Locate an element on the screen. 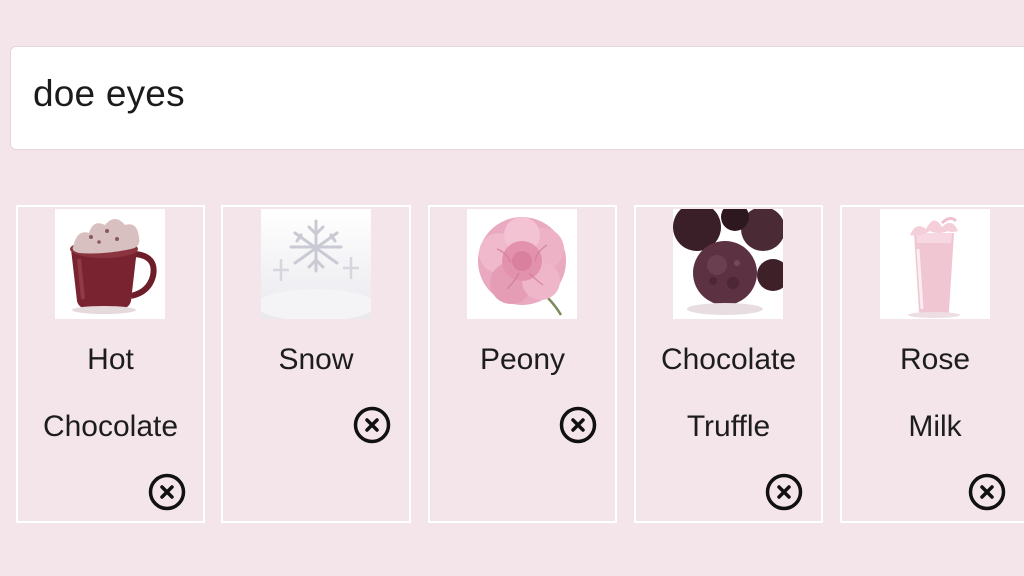  tag-card-peony: Peony is located at coordinates (522, 364).